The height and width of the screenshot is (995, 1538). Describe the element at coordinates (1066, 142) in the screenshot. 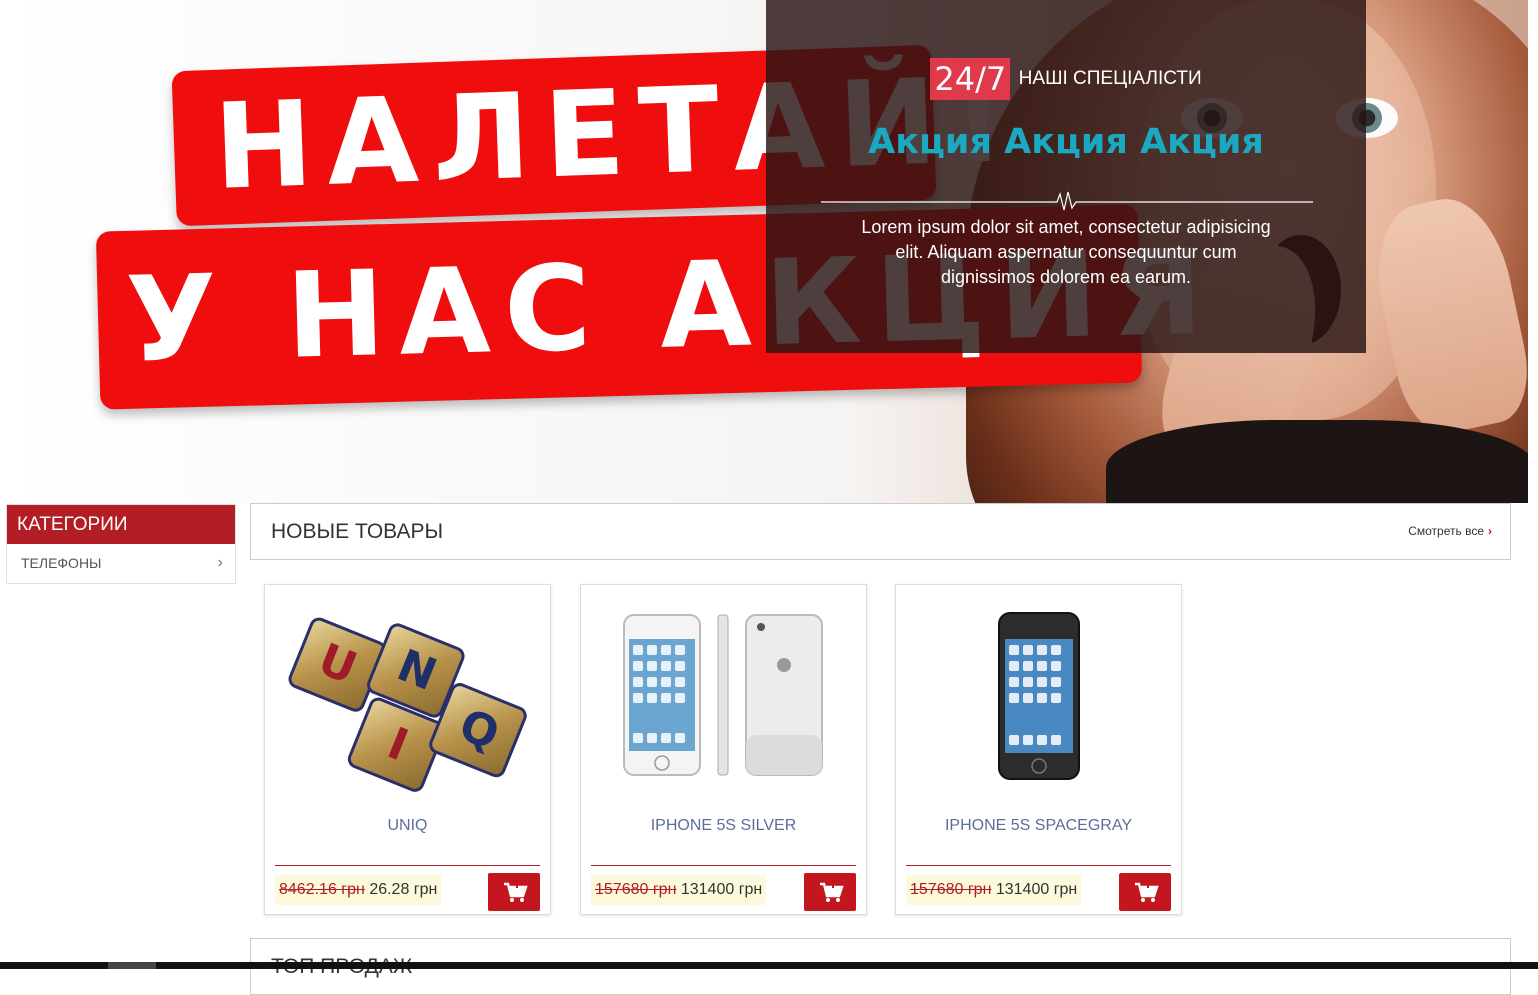

I see `promo-headline: Акция Акция Акция` at that location.